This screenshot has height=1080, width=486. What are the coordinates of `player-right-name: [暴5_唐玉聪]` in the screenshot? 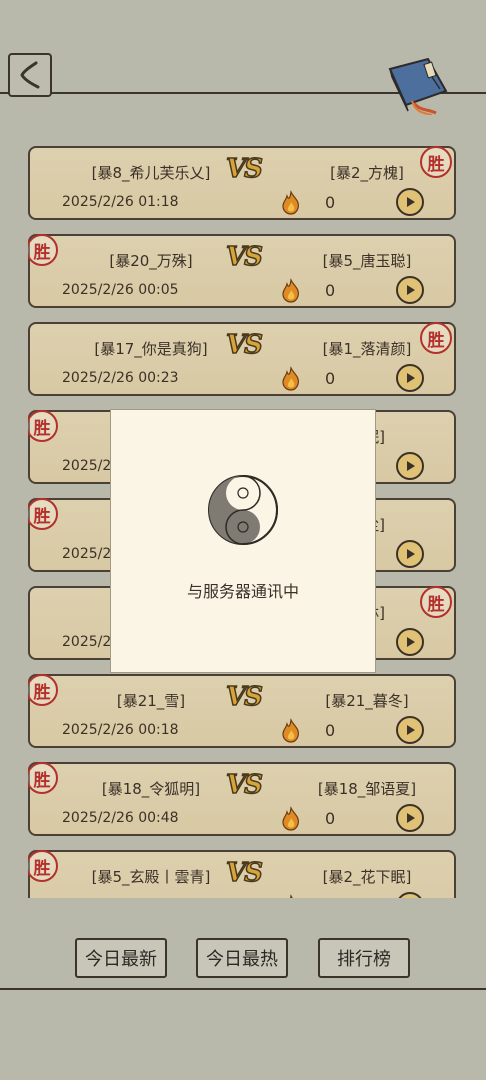 It's located at (367, 261).